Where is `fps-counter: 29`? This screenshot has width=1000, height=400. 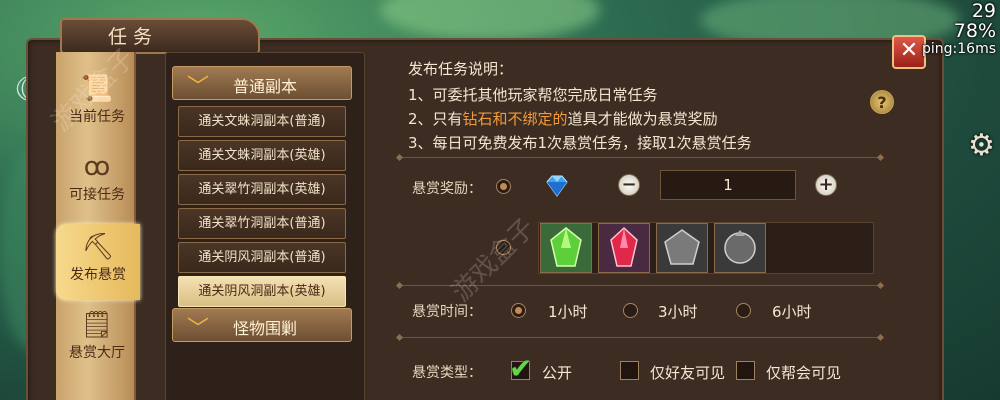 fps-counter: 29 is located at coordinates (983, 11).